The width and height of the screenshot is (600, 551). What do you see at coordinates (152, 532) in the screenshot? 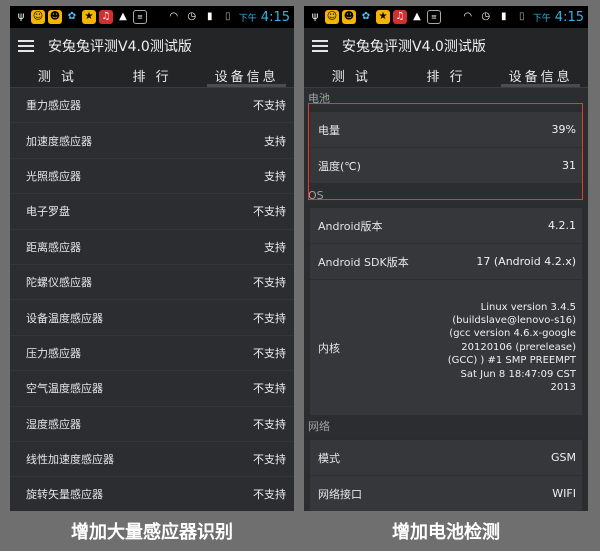
I see `left-caption: 增加大量感应器识别` at bounding box center [152, 532].